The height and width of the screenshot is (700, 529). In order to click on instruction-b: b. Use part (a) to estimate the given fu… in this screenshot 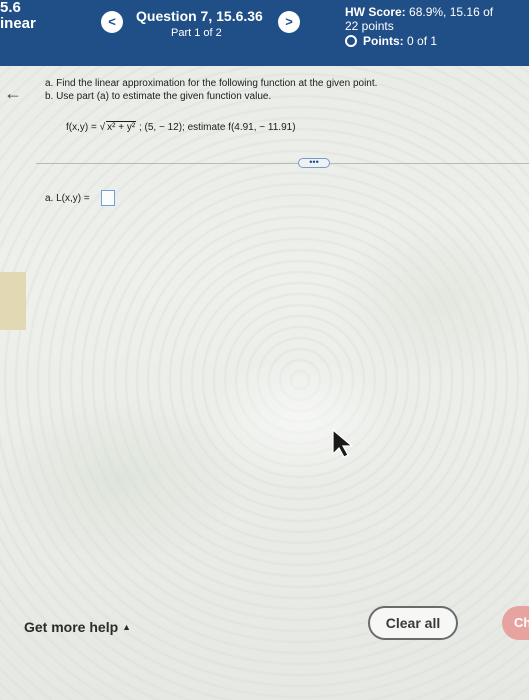, I will do `click(158, 96)`.